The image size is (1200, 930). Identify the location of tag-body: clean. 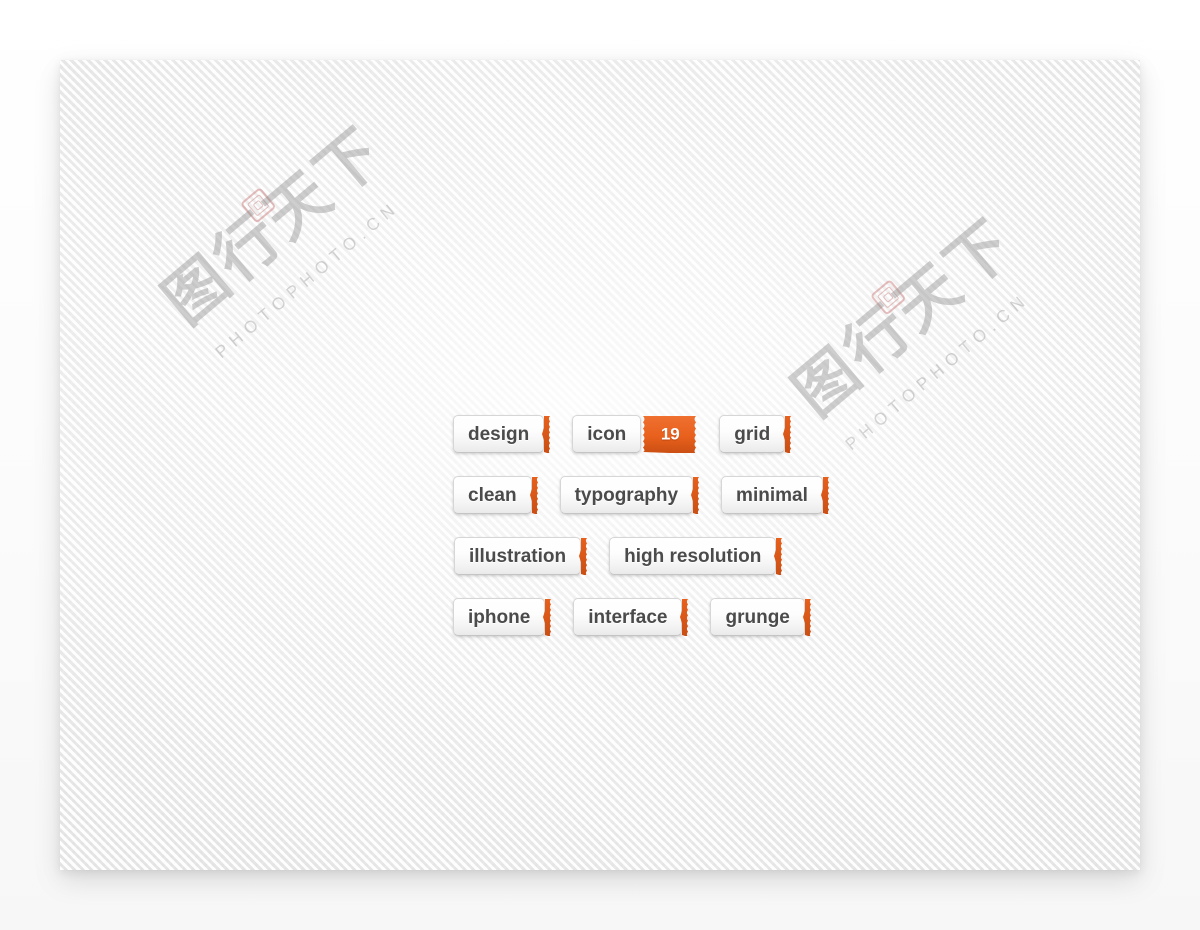
(492, 495).